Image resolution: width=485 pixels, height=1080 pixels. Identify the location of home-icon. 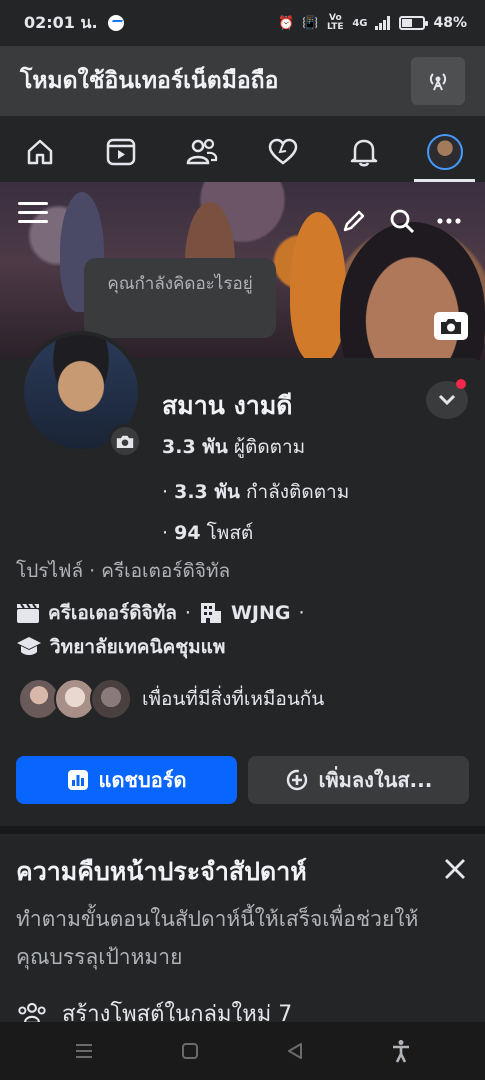
(40, 152).